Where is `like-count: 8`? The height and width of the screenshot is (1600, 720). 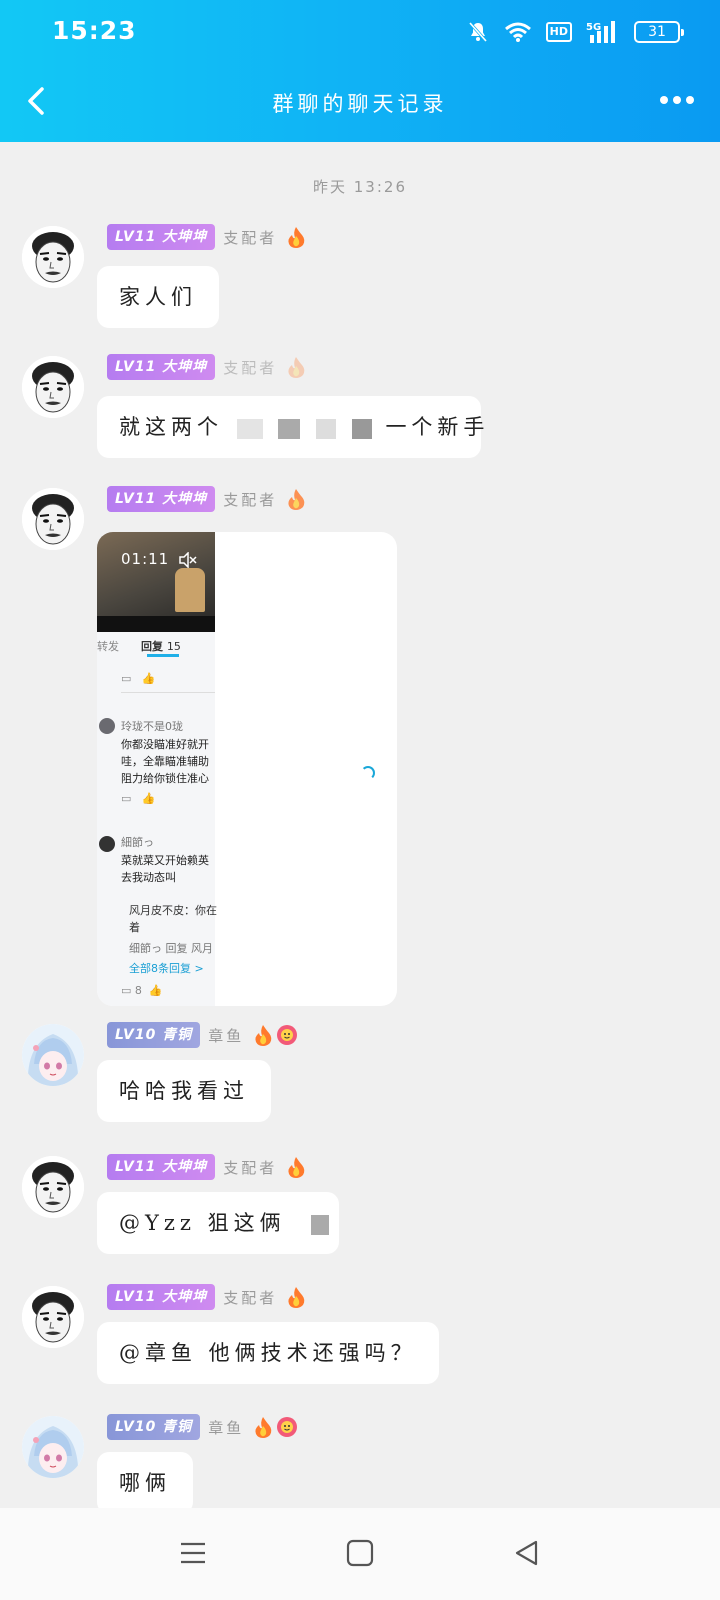
like-count: 8 is located at coordinates (138, 990).